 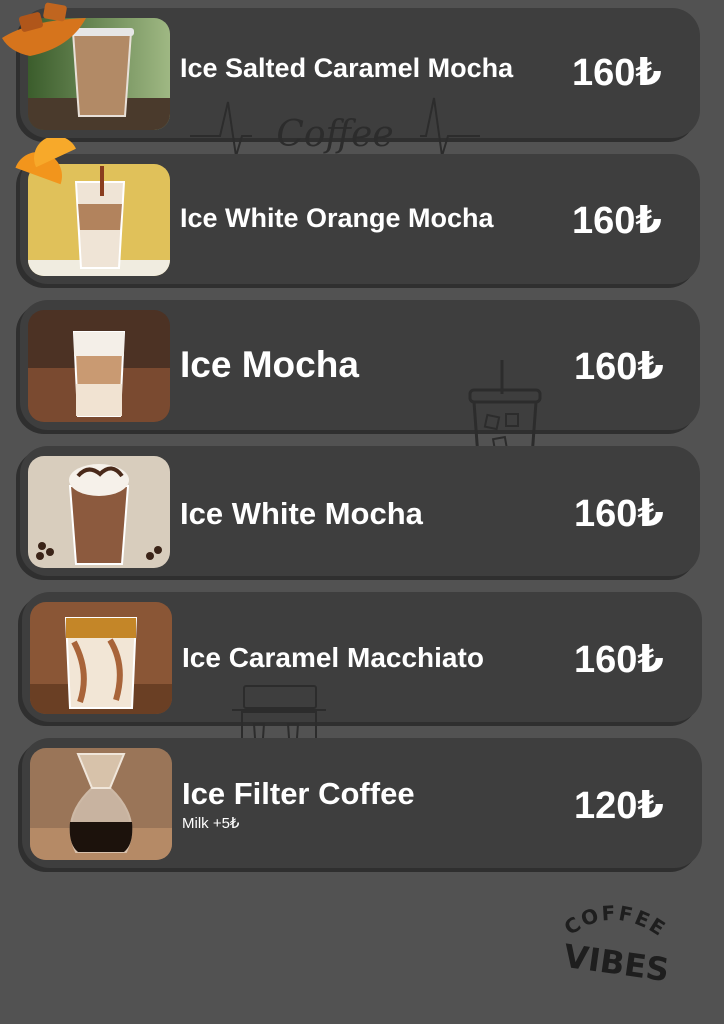 I want to click on menu-item-ice-white-mocha: Ice White Mocha 160₺, so click(x=360, y=511).